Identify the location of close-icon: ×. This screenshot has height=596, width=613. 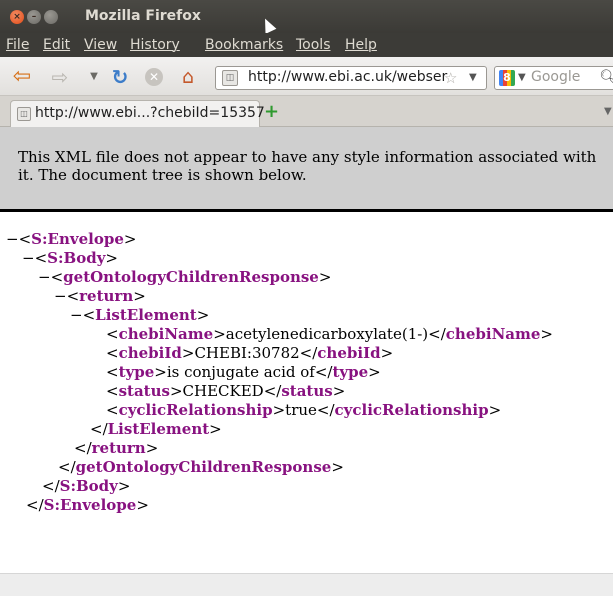
(17, 17).